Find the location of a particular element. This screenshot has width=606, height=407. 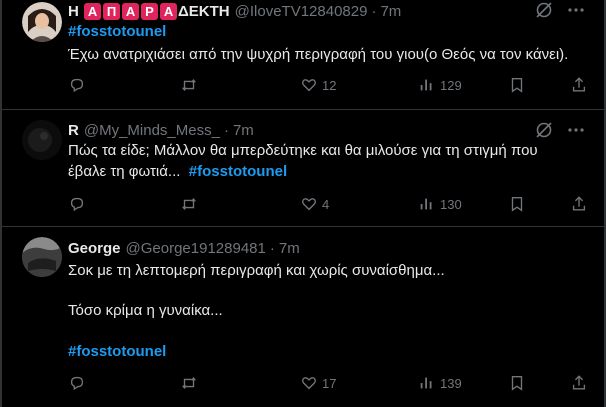

view-count: 130 is located at coordinates (451, 204).